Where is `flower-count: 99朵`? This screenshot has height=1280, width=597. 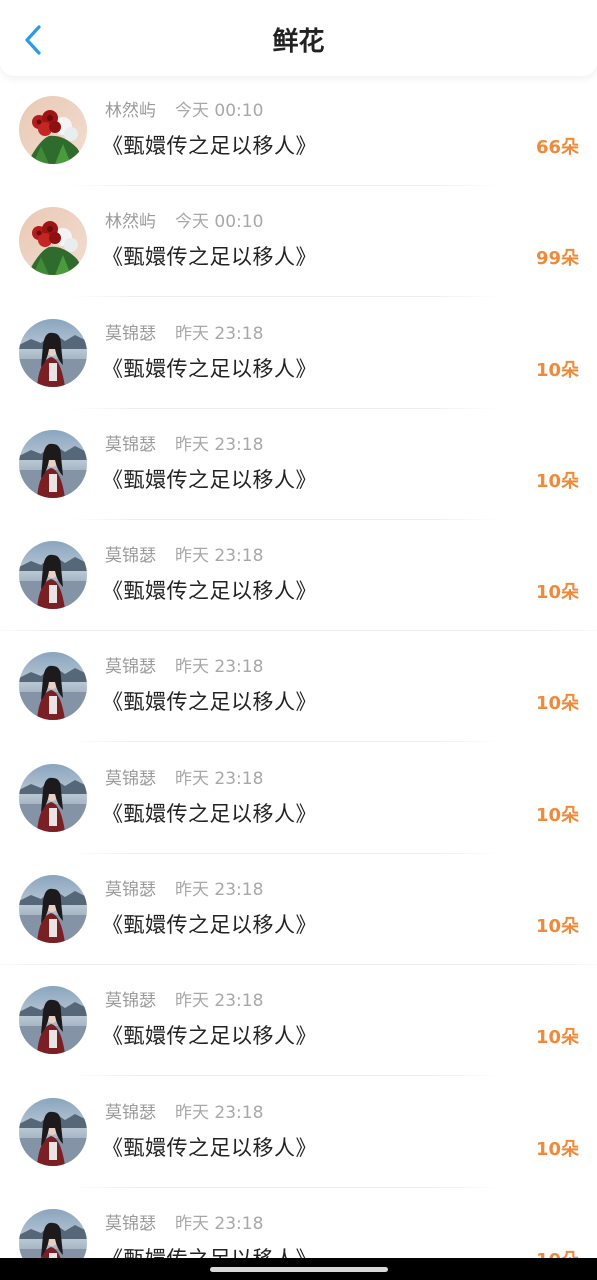 flower-count: 99朵 is located at coordinates (557, 259).